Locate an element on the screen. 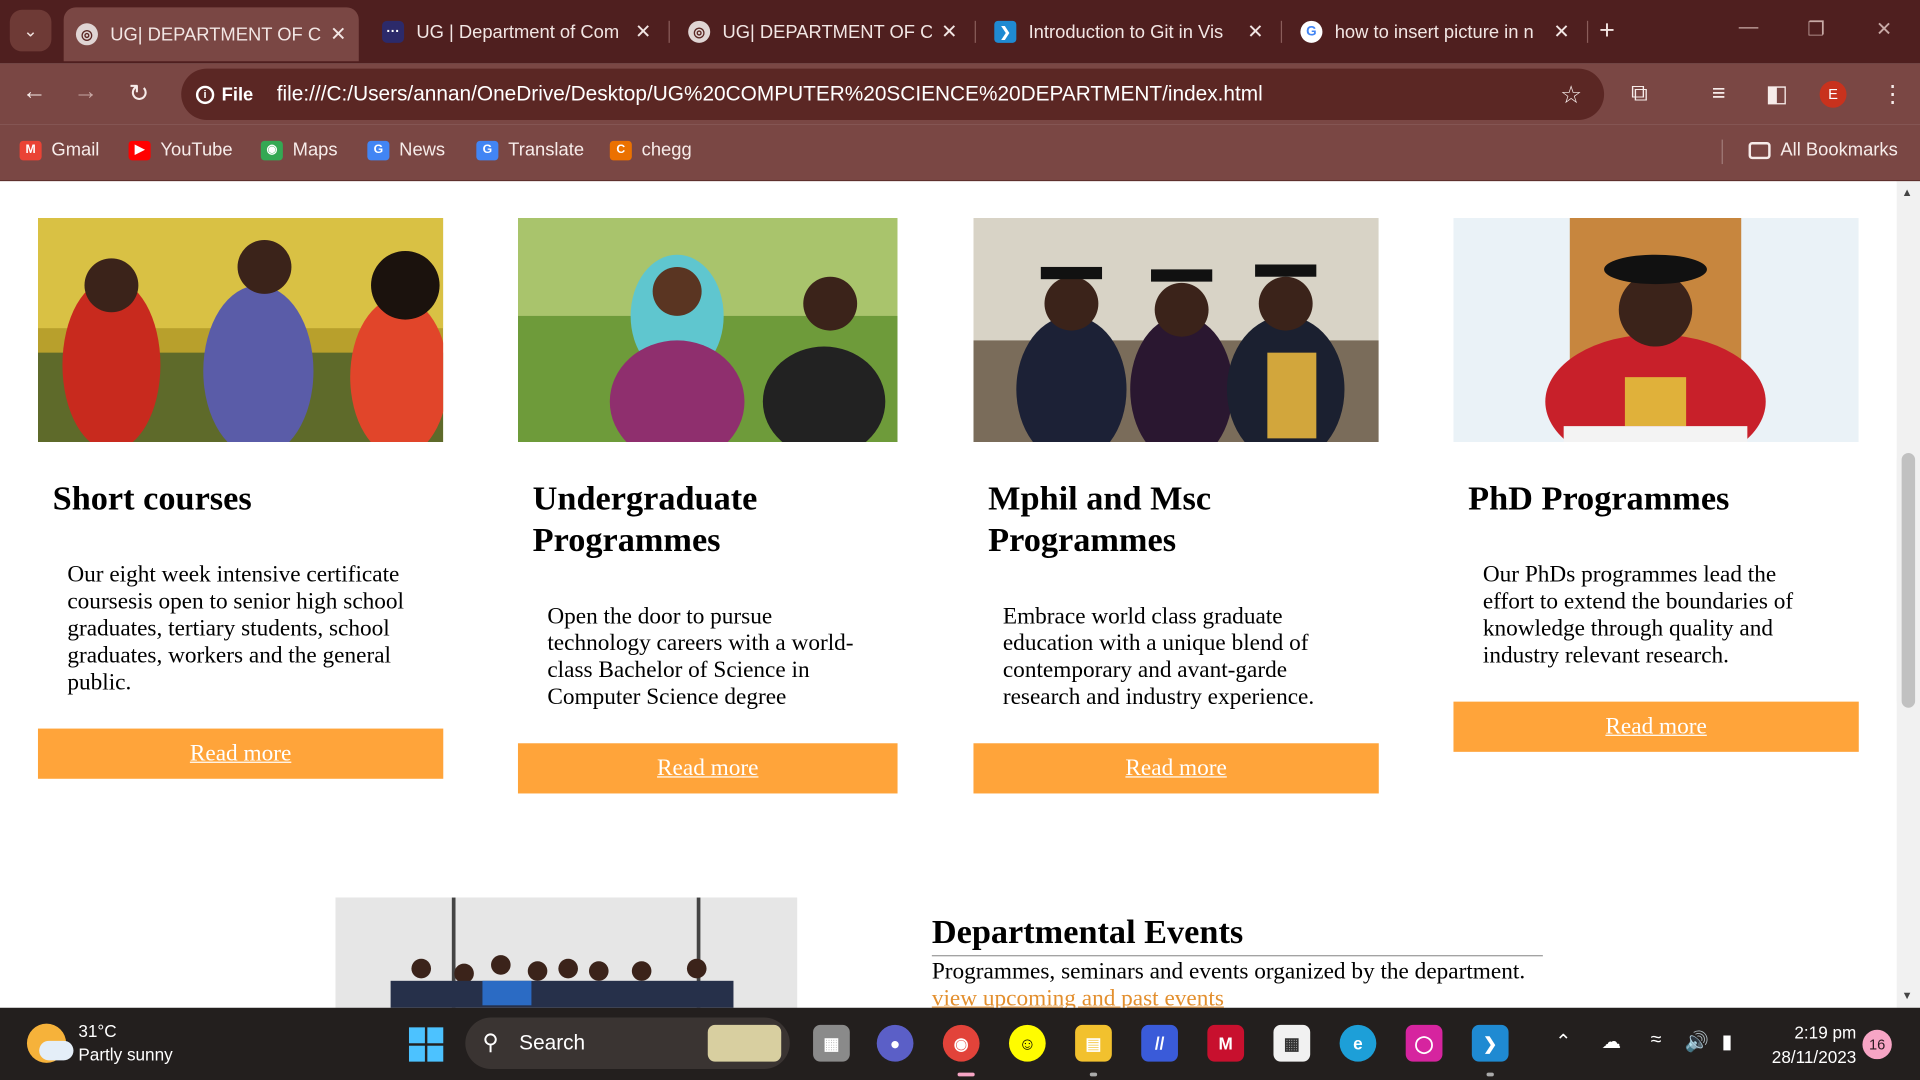 This screenshot has height=1080, width=1920. side-panel-icon: ◧ is located at coordinates (1777, 95).